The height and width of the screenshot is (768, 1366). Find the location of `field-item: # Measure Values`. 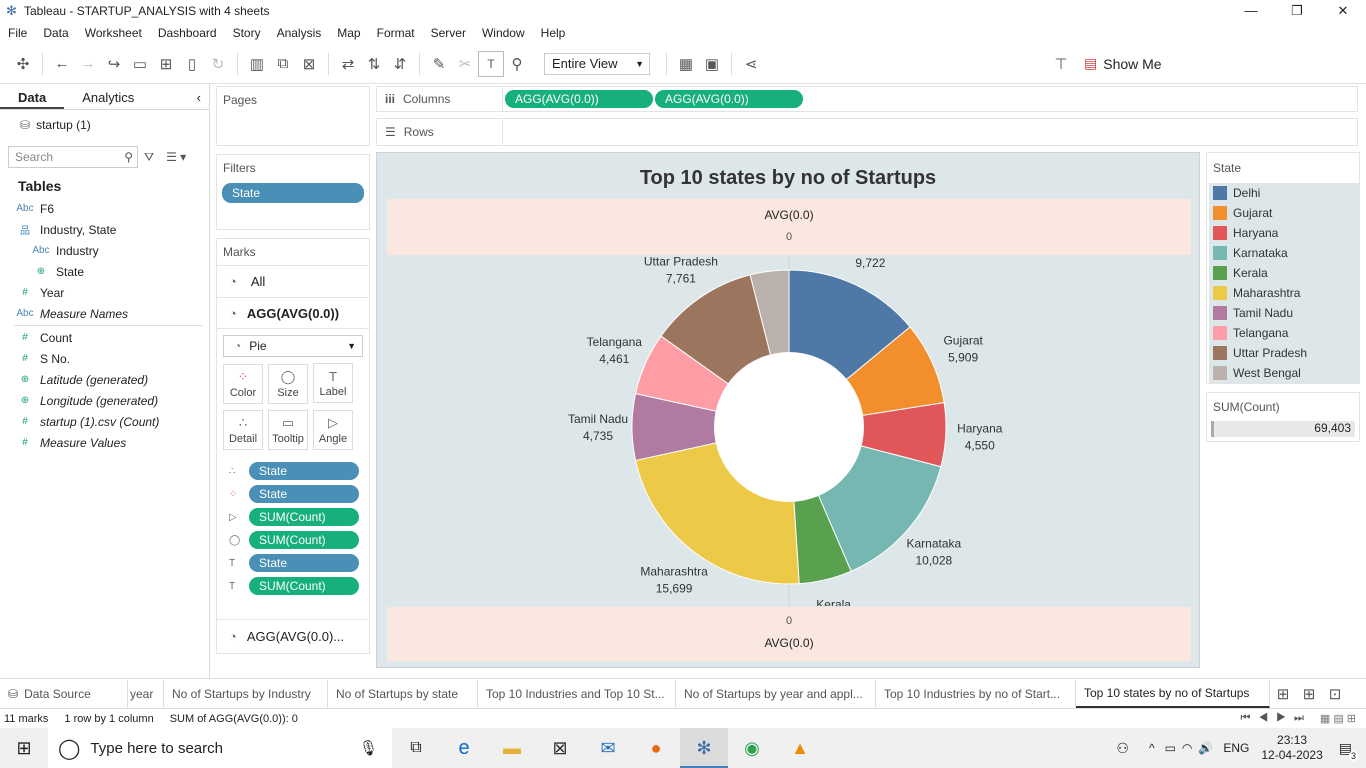

field-item: # Measure Values is located at coordinates (104, 442).